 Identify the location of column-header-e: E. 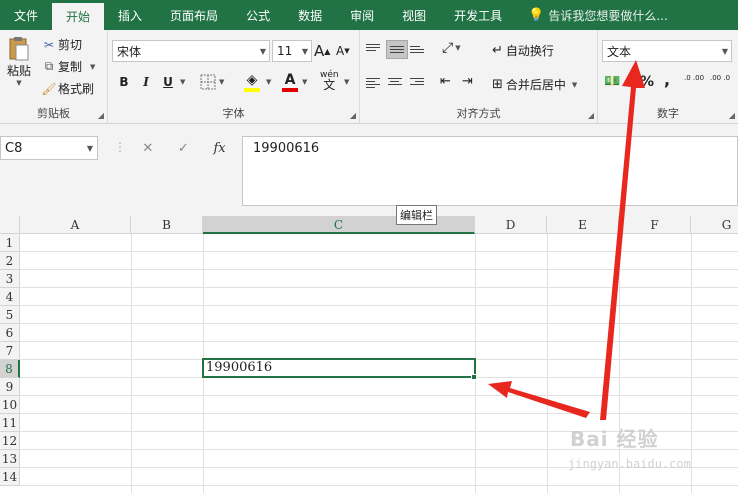
(583, 225).